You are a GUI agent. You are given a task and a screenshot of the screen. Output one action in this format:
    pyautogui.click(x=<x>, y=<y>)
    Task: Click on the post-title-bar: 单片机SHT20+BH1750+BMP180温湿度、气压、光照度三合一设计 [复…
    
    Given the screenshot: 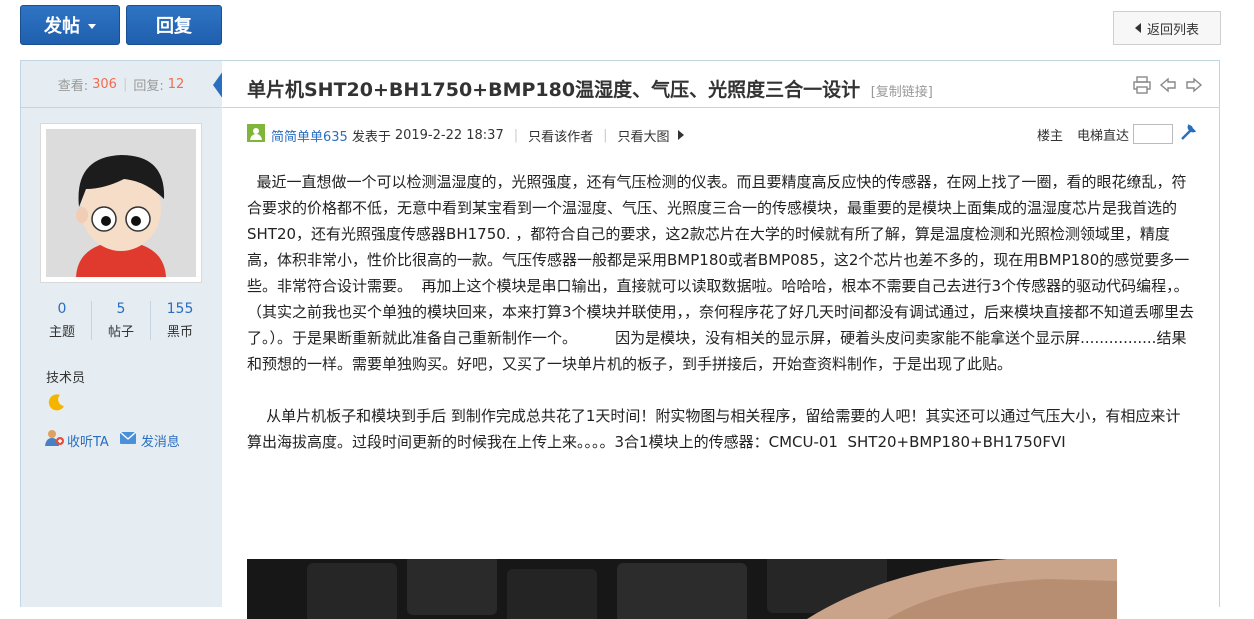 What is the action you would take?
    pyautogui.click(x=720, y=84)
    